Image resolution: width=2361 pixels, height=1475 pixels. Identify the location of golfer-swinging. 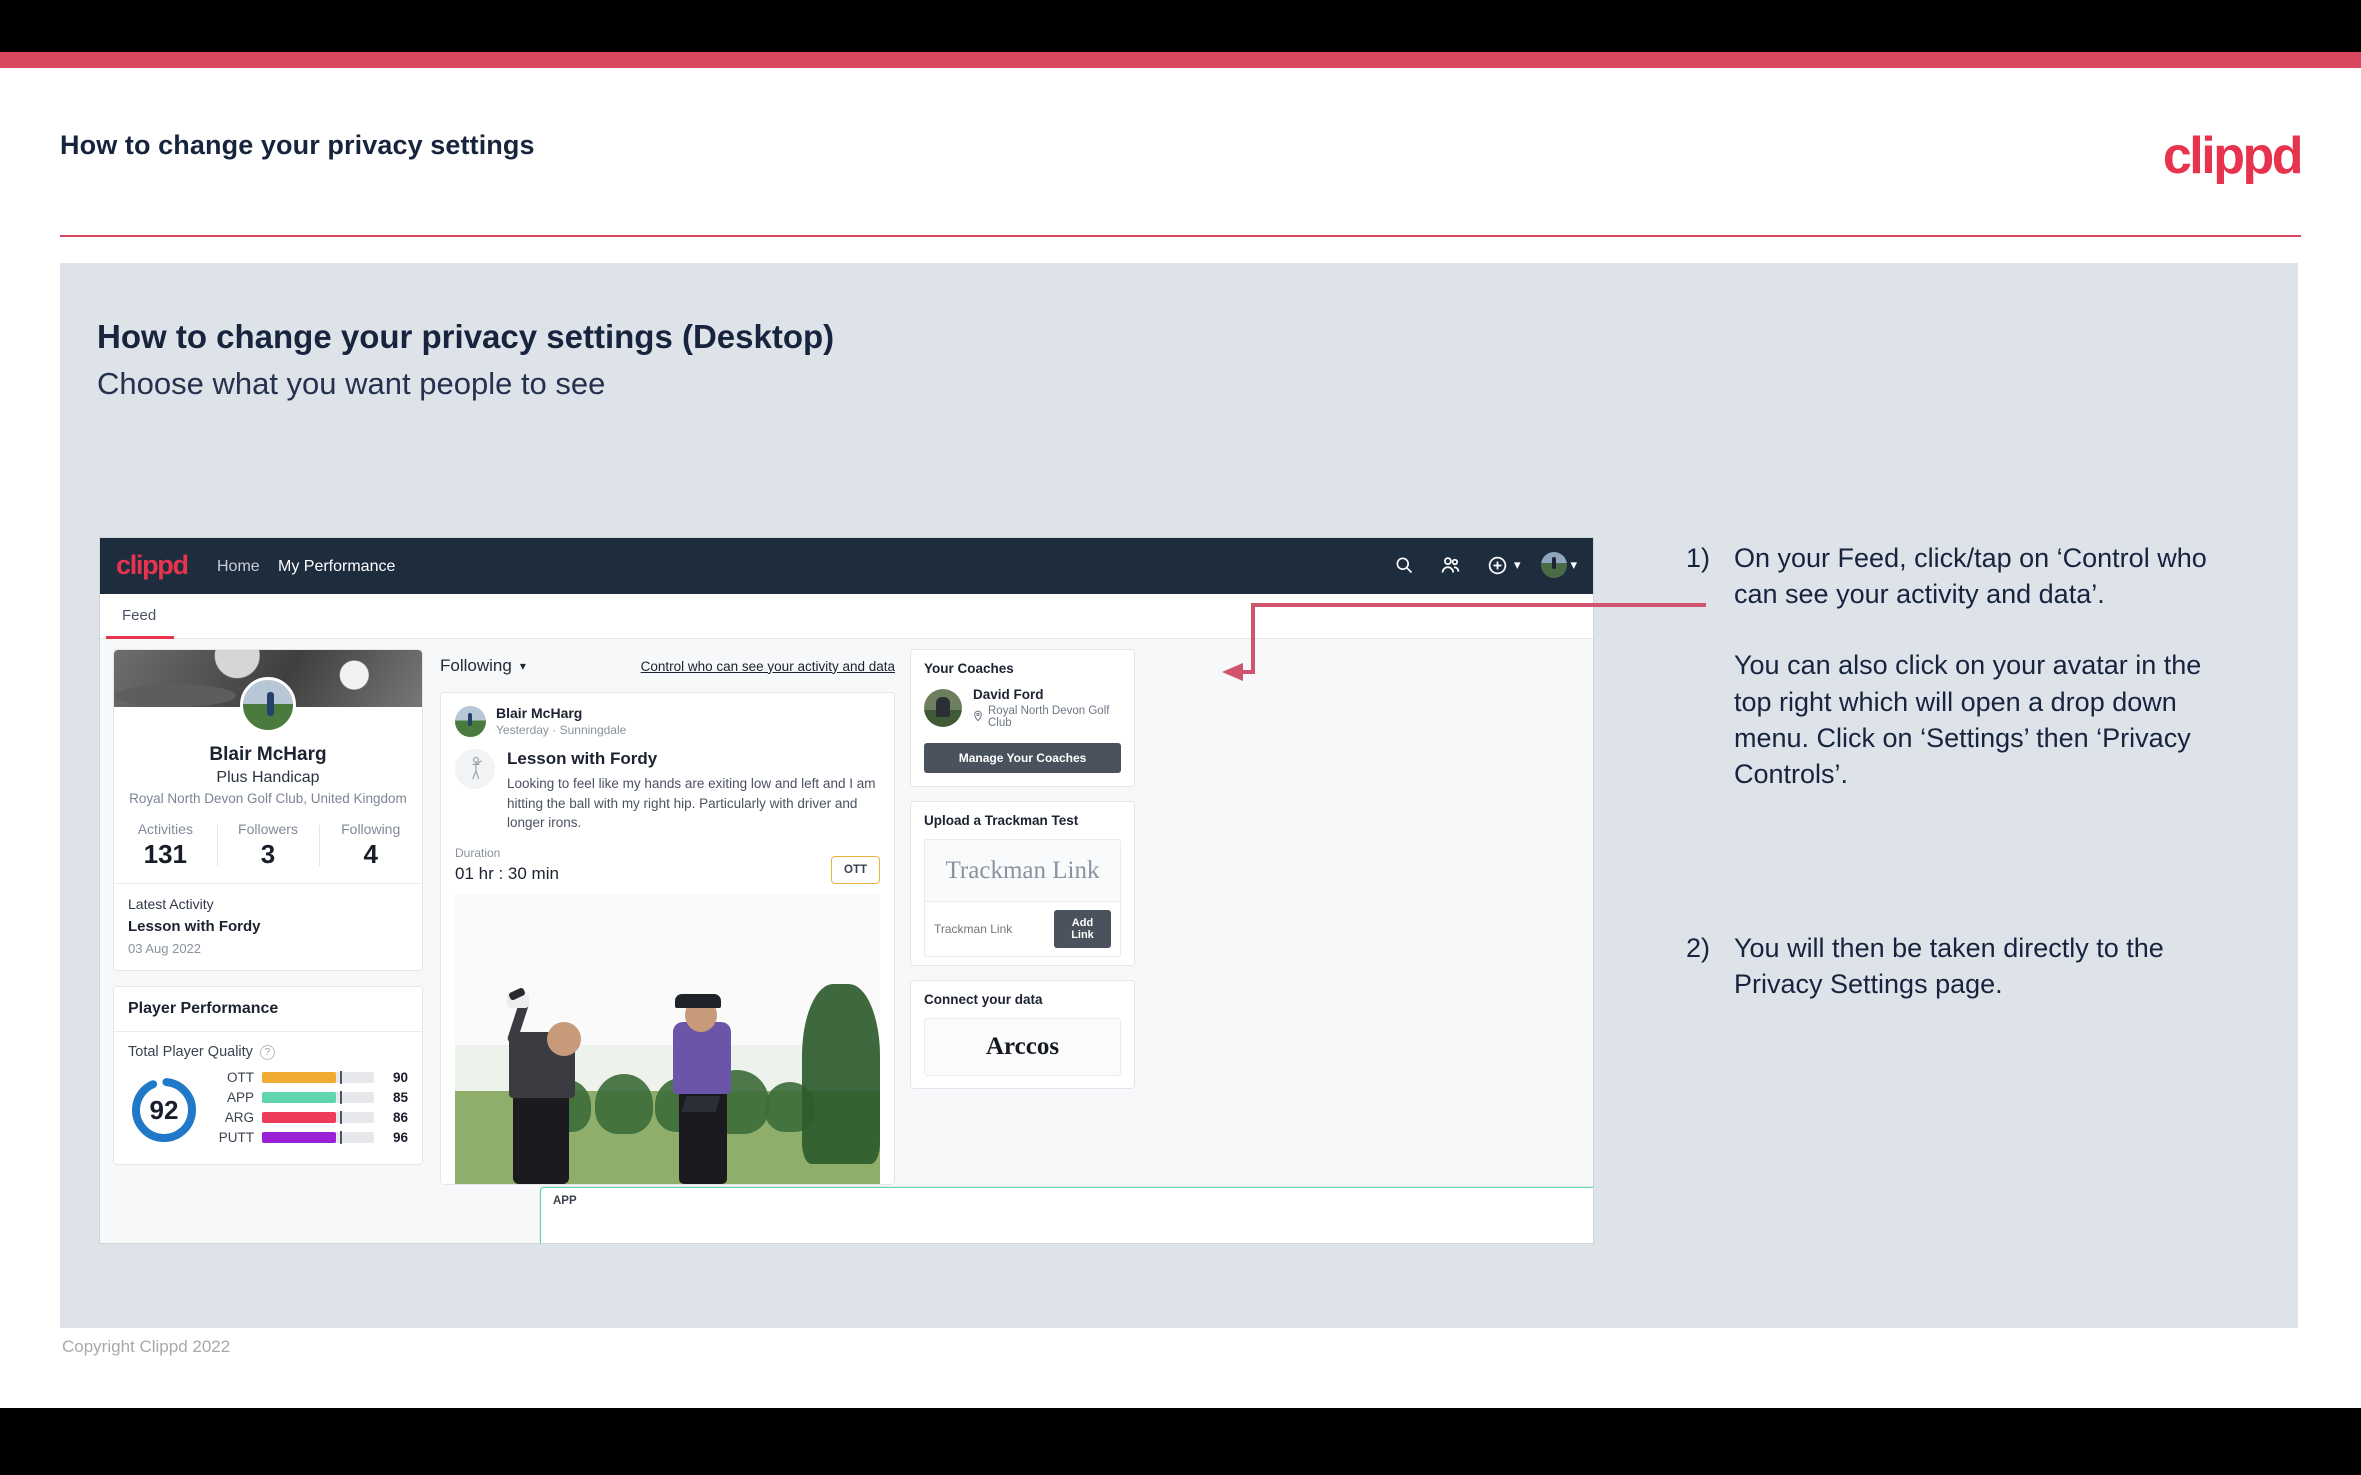
(555, 1085).